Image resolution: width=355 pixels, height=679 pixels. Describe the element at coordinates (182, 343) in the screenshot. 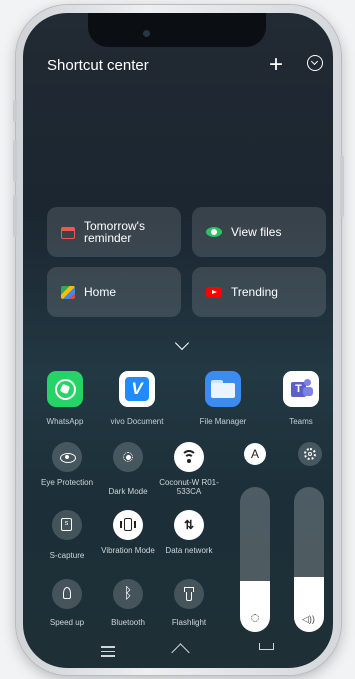

I see `expand-chevron-icon` at that location.